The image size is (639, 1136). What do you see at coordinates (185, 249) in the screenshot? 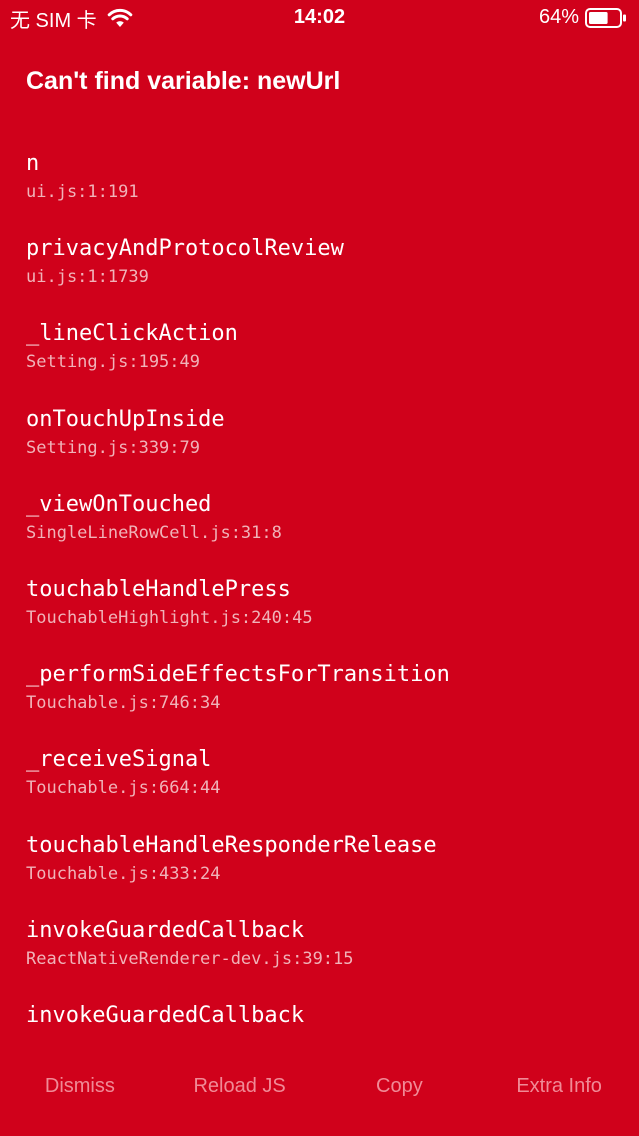
I see `frame-method-name: privacyAndProtocolReview` at bounding box center [185, 249].